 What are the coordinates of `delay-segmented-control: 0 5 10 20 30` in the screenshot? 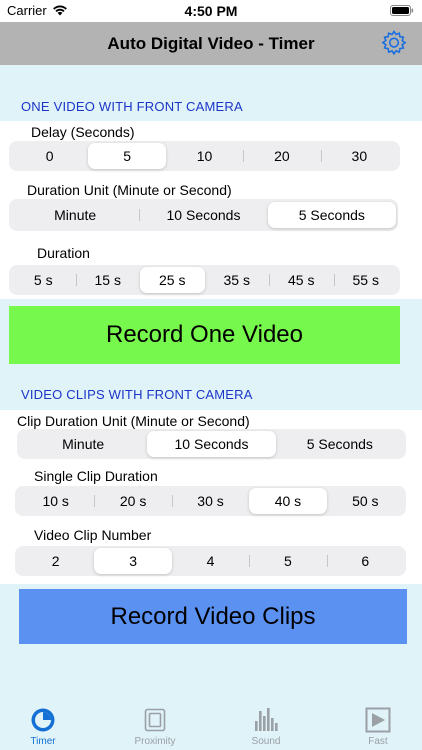 It's located at (204, 156).